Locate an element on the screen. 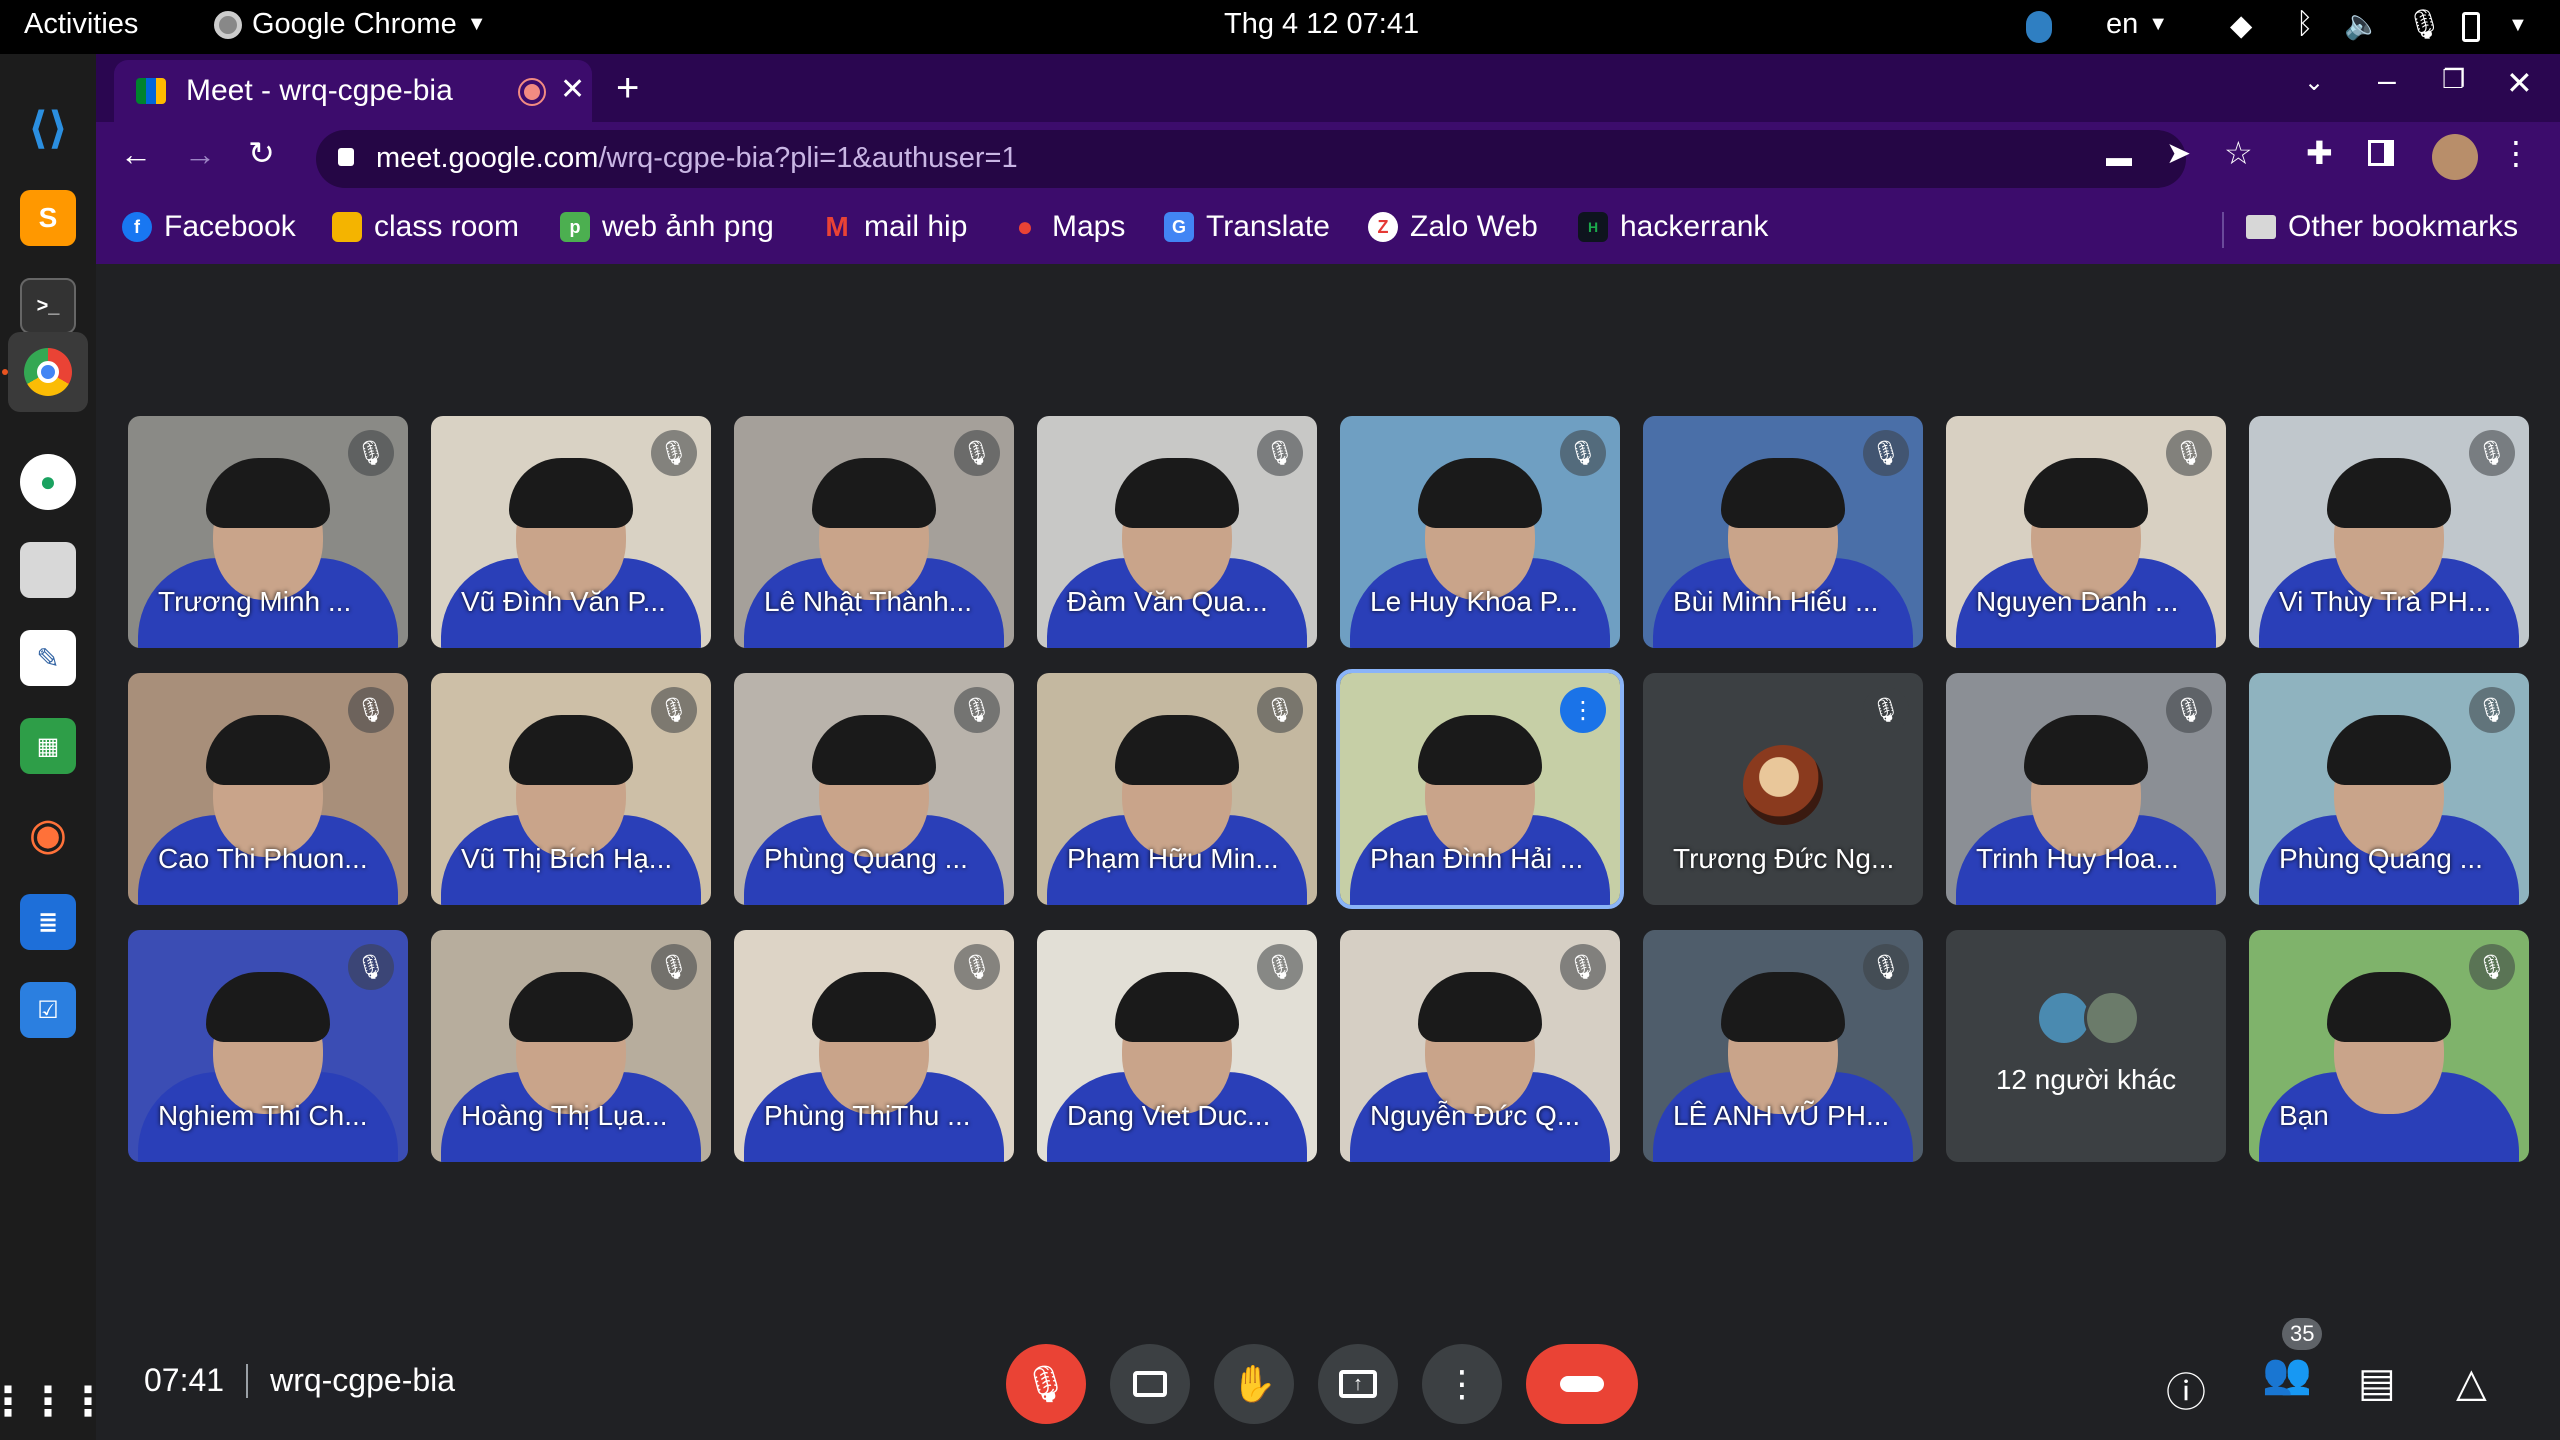  profile-avatar is located at coordinates (2455, 157).